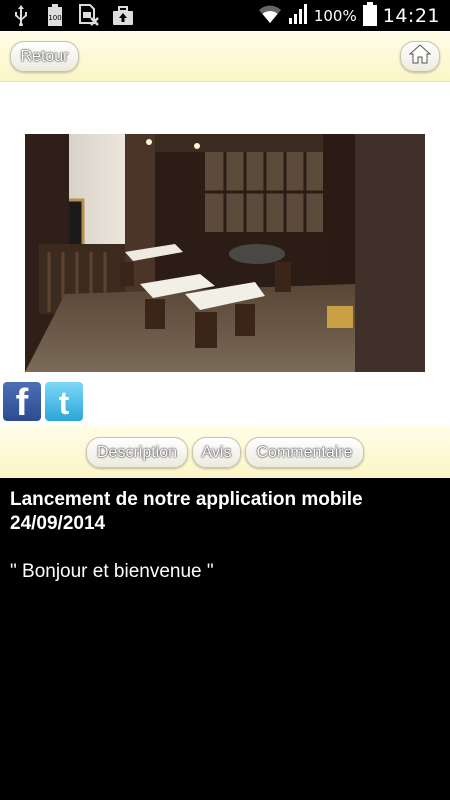  What do you see at coordinates (123, 15) in the screenshot?
I see `briefcase-upload-icon` at bounding box center [123, 15].